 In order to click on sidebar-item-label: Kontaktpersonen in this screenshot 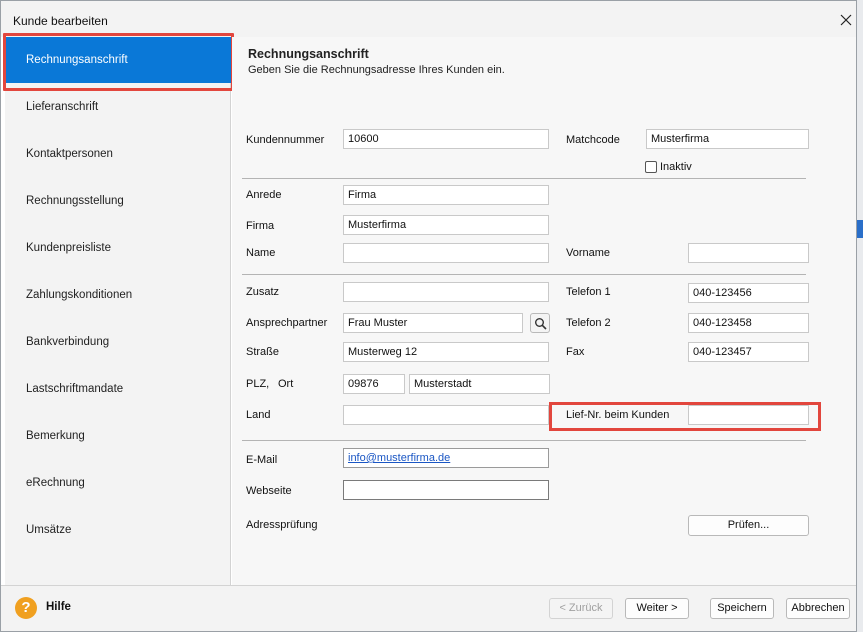, I will do `click(69, 154)`.